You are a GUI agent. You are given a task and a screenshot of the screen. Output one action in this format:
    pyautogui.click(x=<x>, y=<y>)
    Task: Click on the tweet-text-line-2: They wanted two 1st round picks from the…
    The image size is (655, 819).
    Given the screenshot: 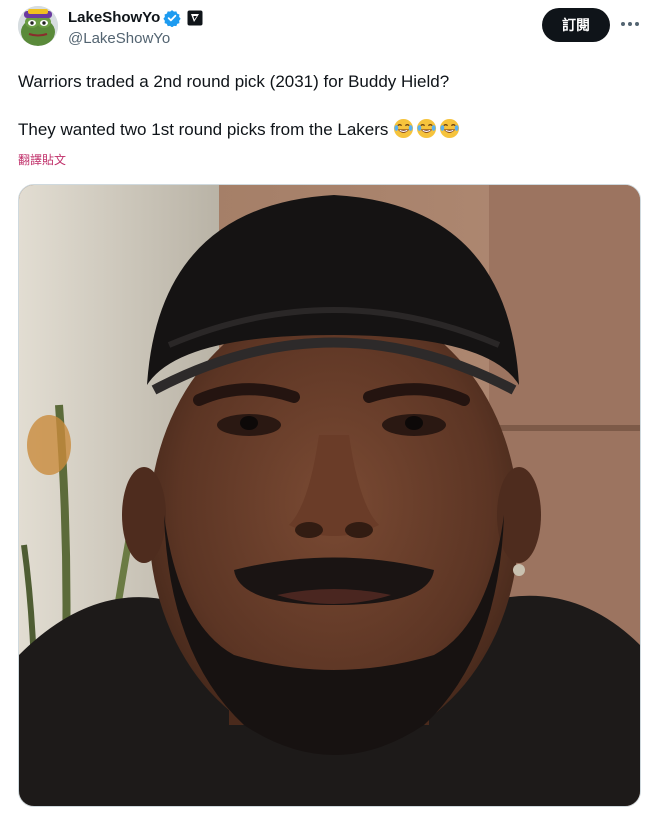 What is the action you would take?
    pyautogui.click(x=328, y=130)
    